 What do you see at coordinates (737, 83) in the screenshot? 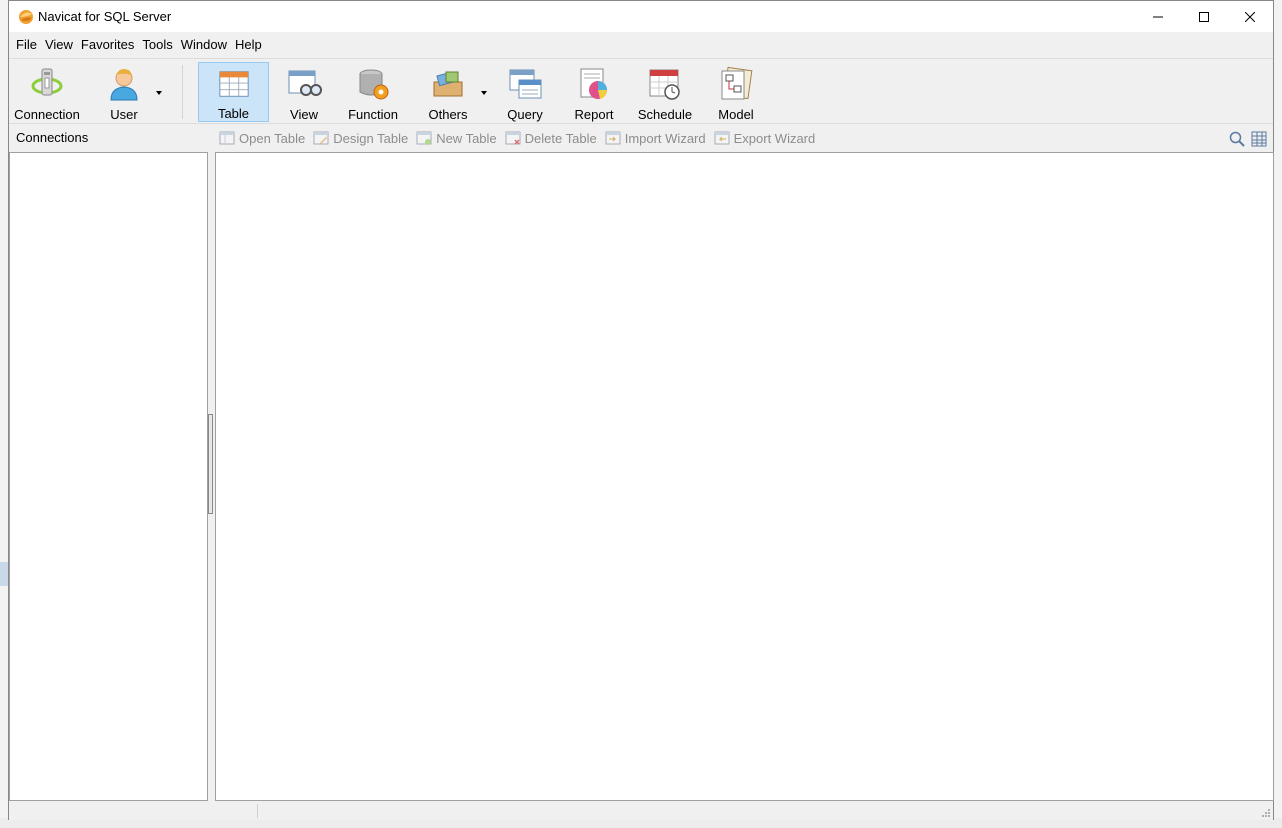
I see `model-icon` at bounding box center [737, 83].